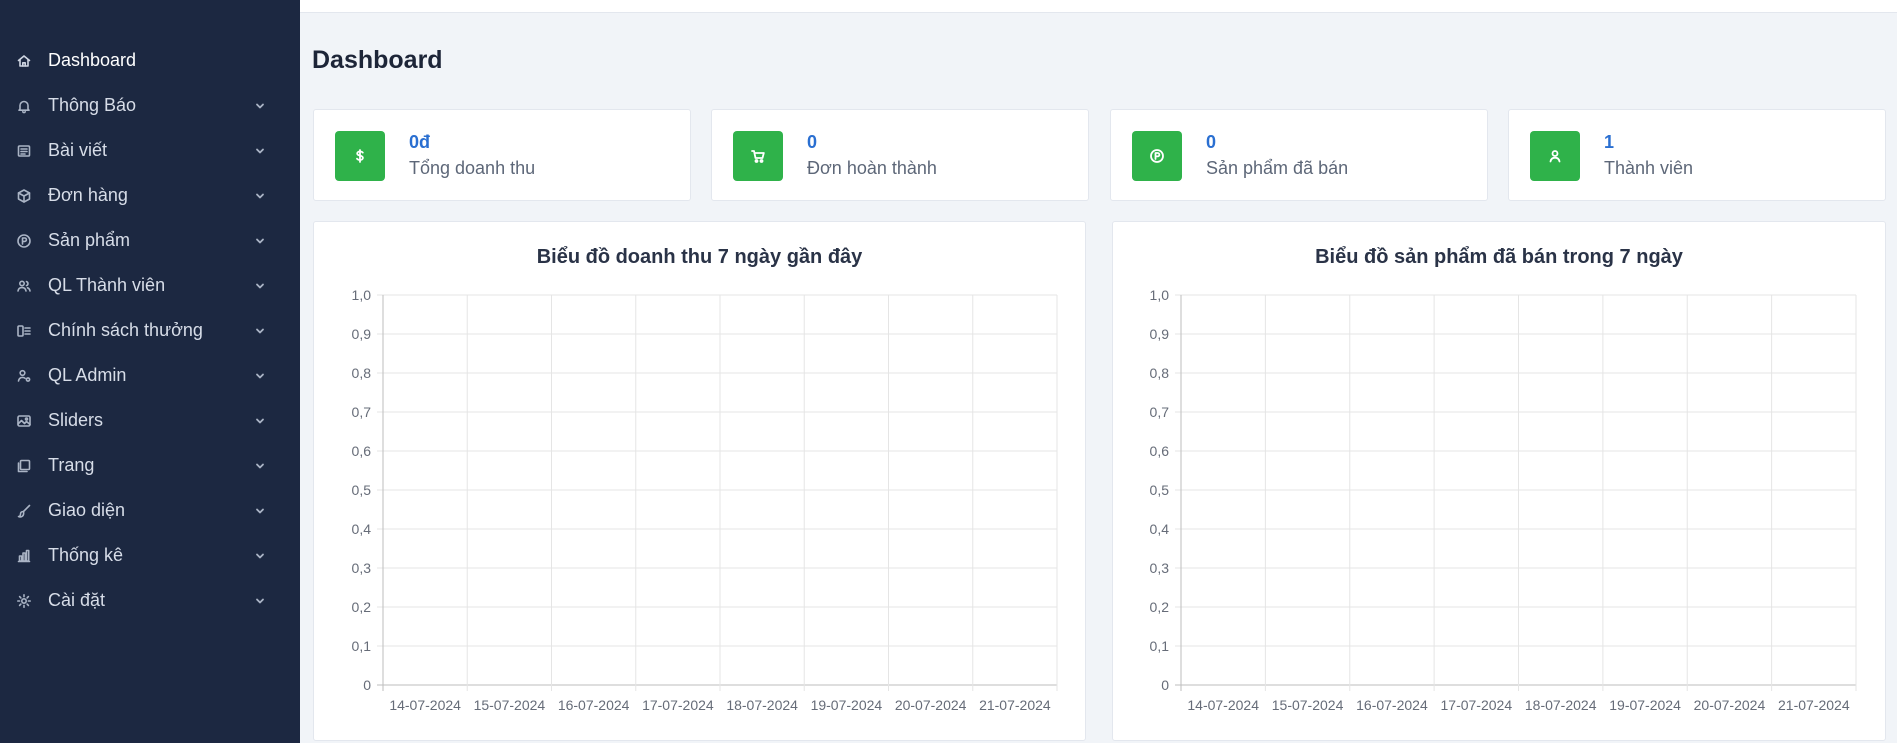  I want to click on sidebar-item-label: QL Admin, so click(87, 375).